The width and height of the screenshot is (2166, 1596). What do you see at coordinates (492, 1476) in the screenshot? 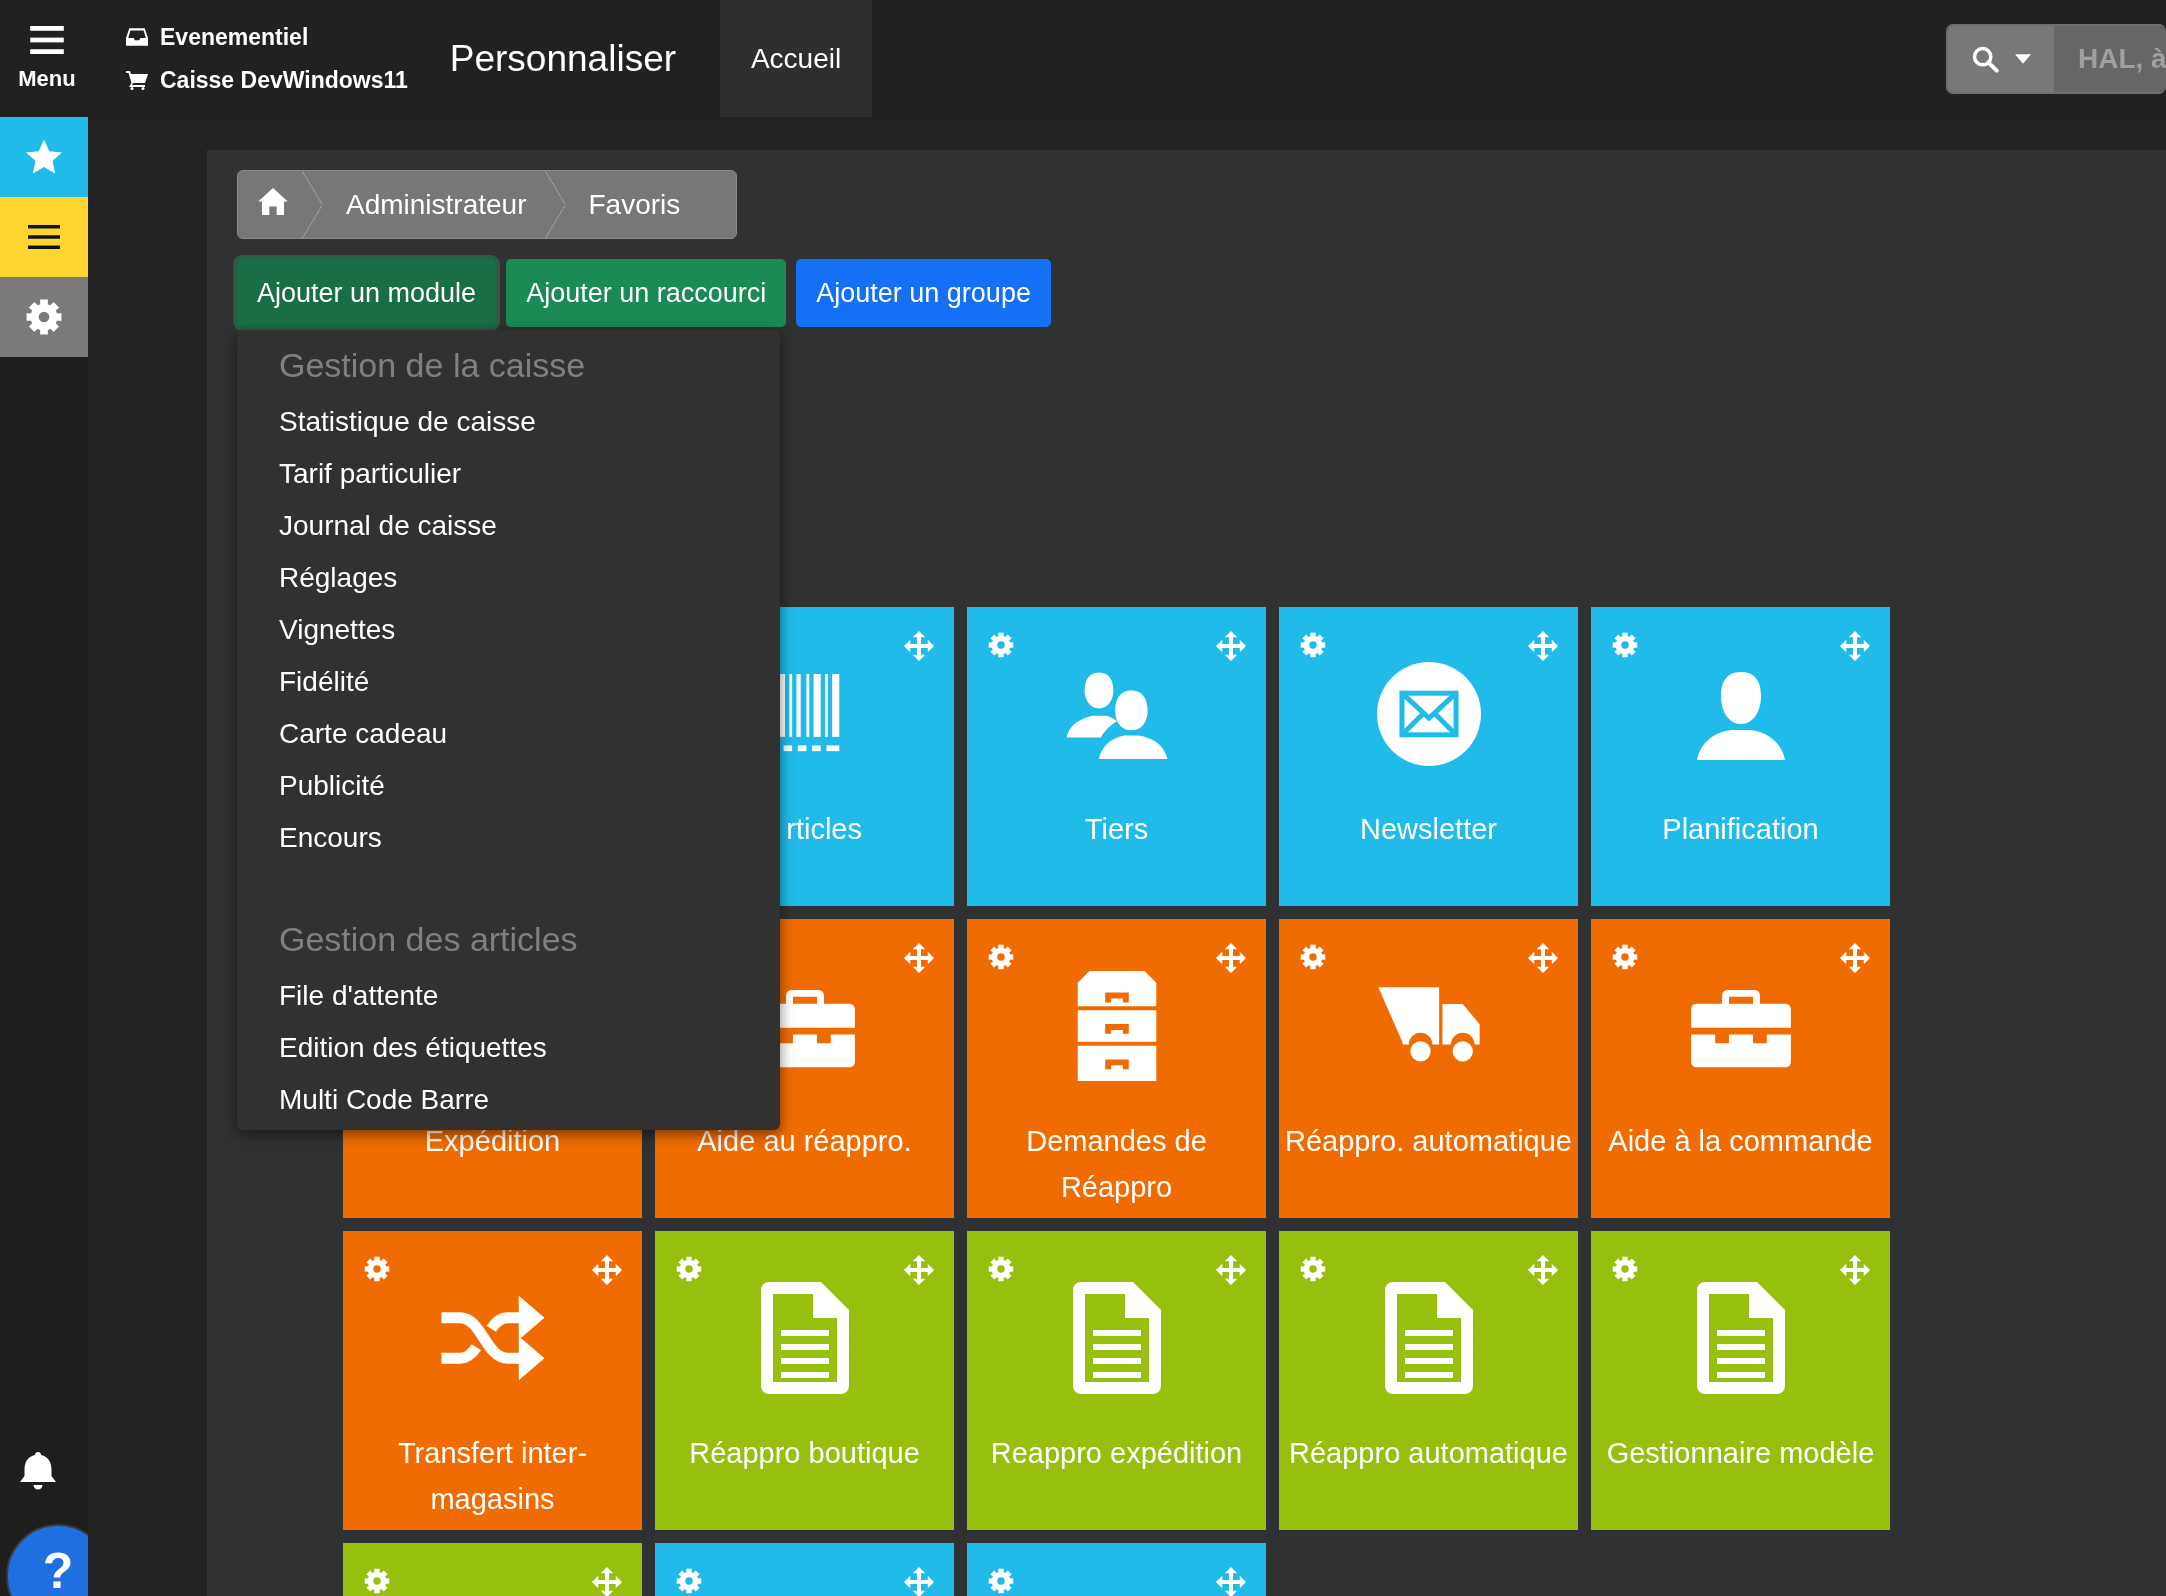
I see `tile-label: Transfert inter-magasins` at bounding box center [492, 1476].